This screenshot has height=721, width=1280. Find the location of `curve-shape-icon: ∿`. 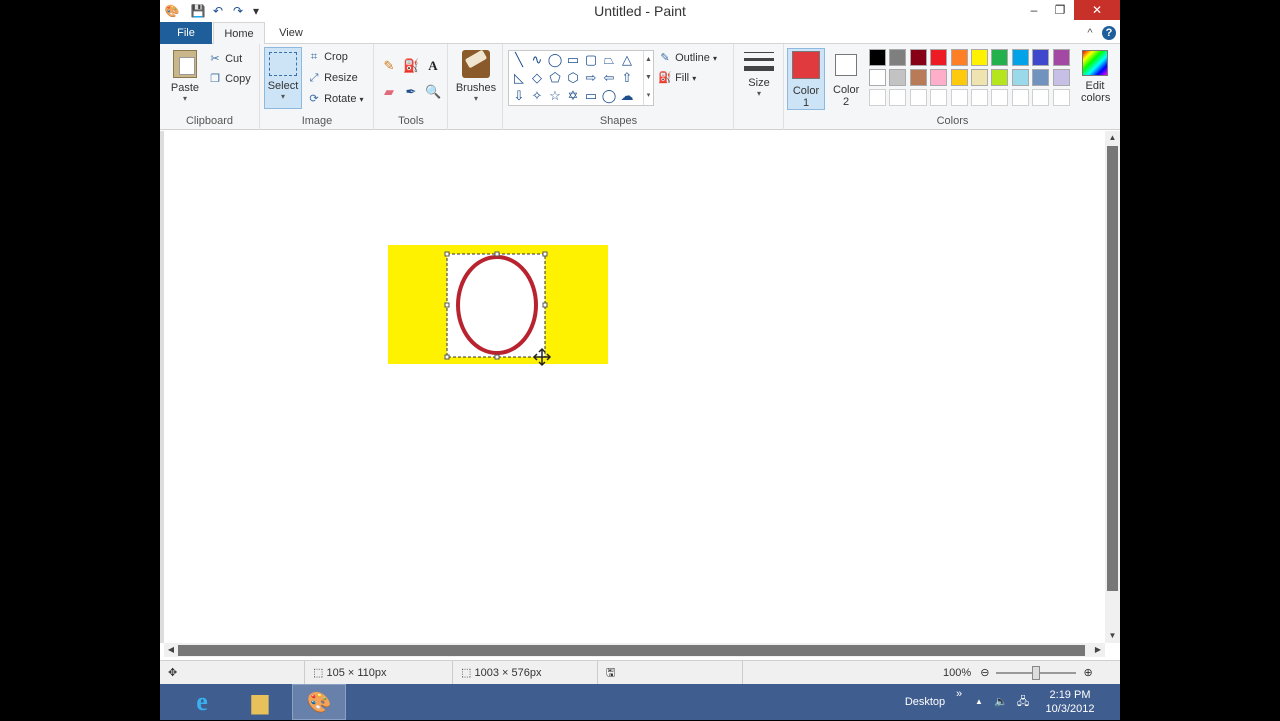

curve-shape-icon: ∿ is located at coordinates (537, 60).